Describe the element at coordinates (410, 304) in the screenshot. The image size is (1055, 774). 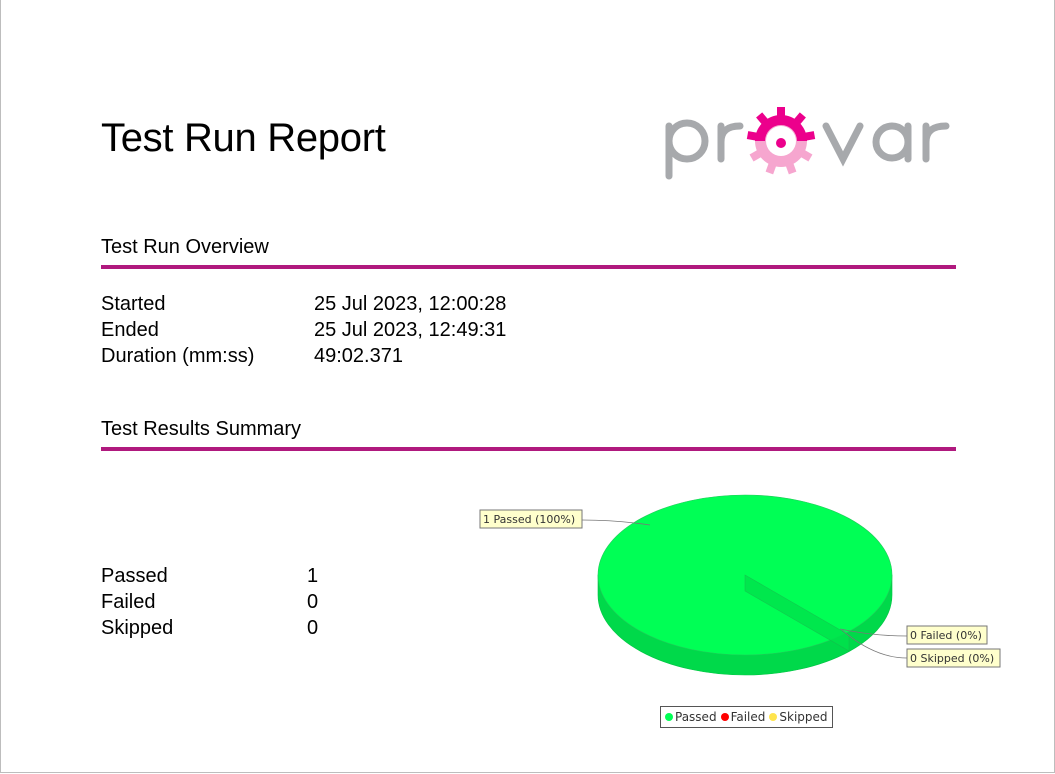
I see `started-value: 25 Jul 2023, 12:00:28` at that location.